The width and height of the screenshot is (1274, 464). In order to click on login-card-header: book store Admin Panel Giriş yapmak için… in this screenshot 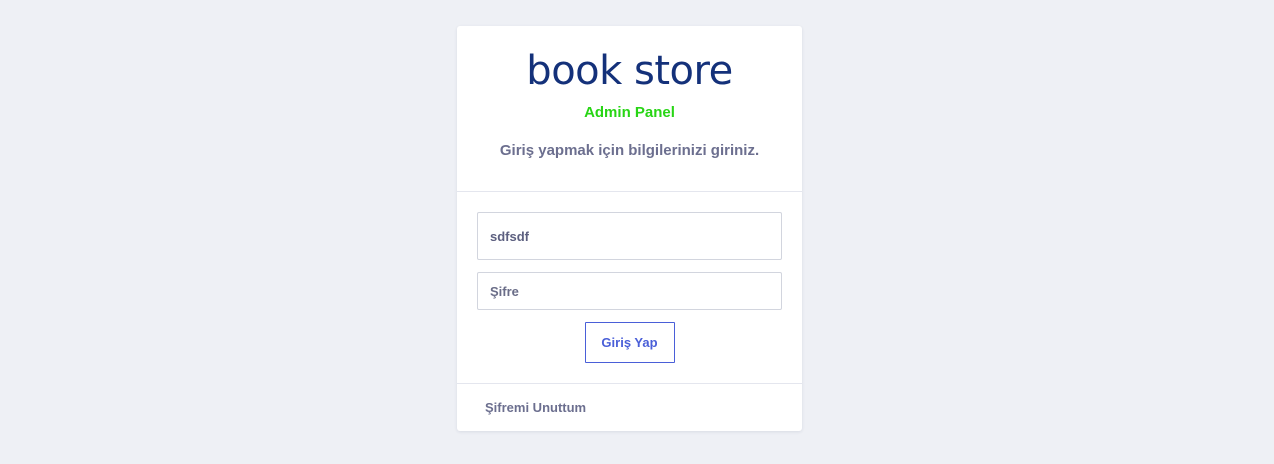, I will do `click(629, 109)`.